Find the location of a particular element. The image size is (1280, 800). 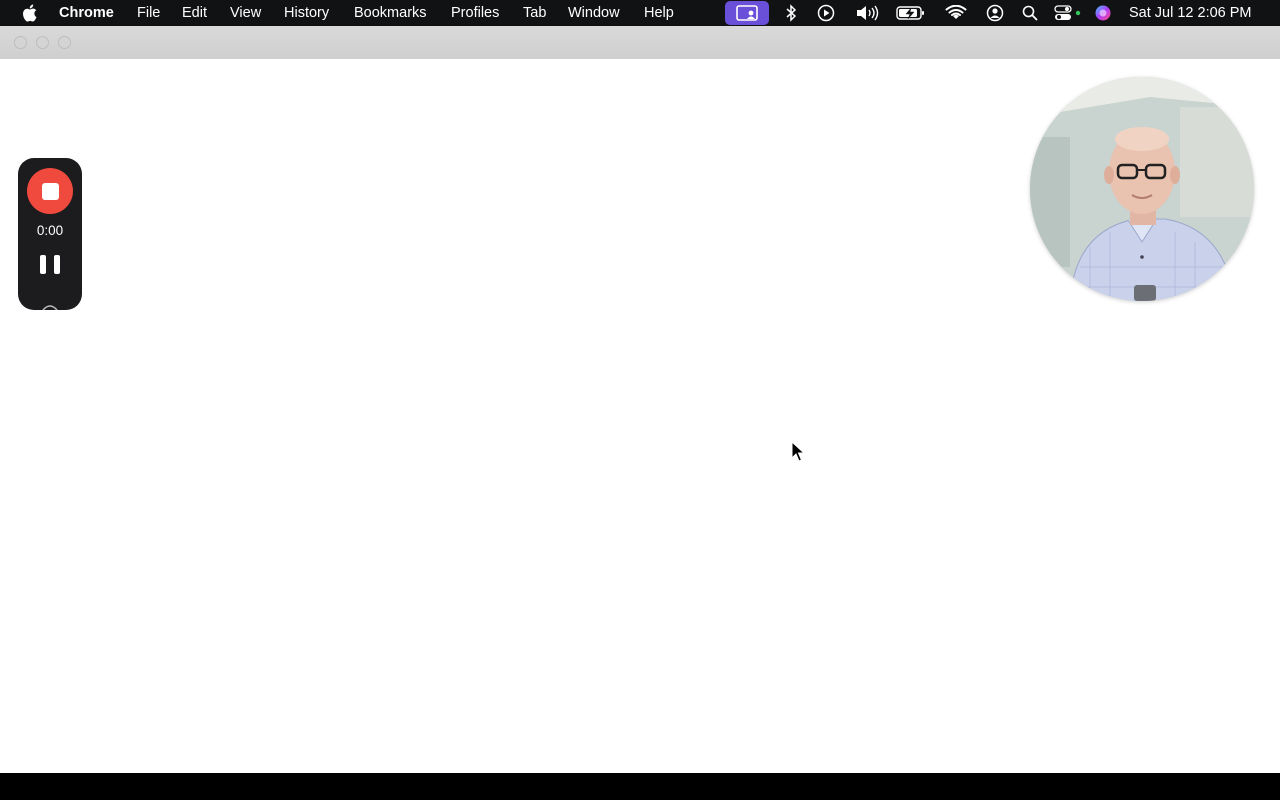

spotlight-search-icon is located at coordinates (1030, 13).